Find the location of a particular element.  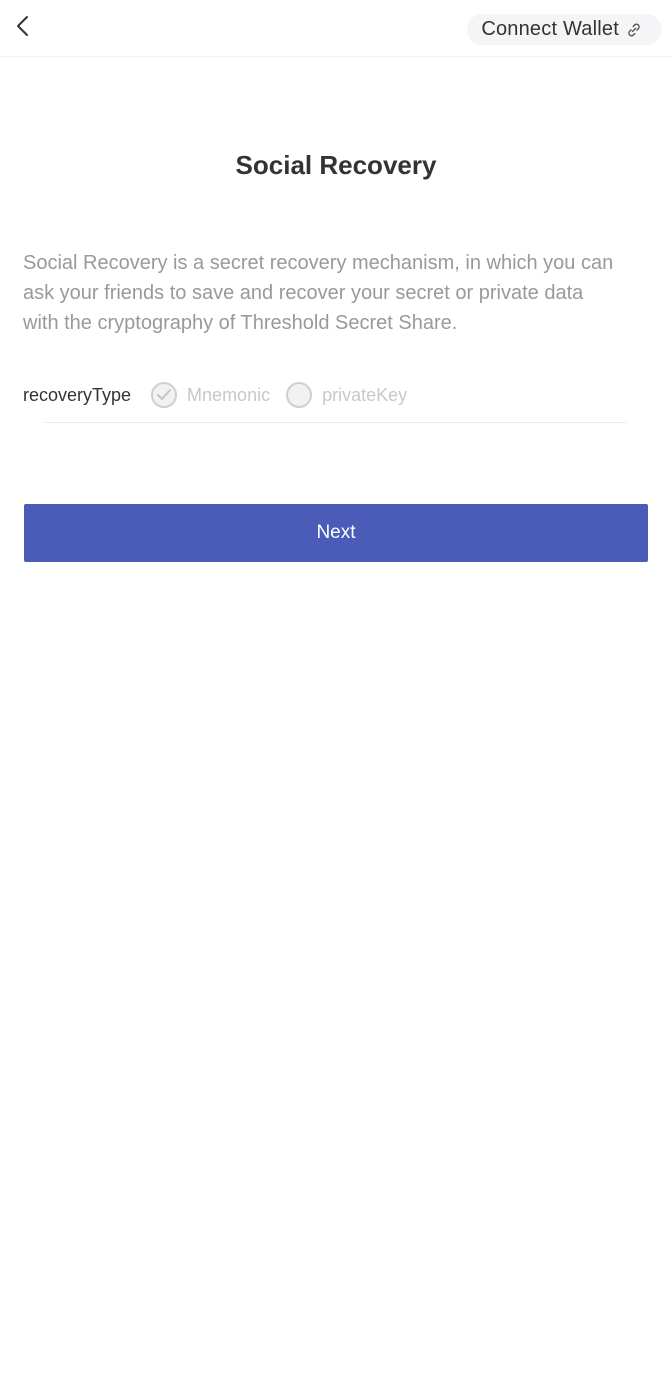

form-divider is located at coordinates (335, 422).